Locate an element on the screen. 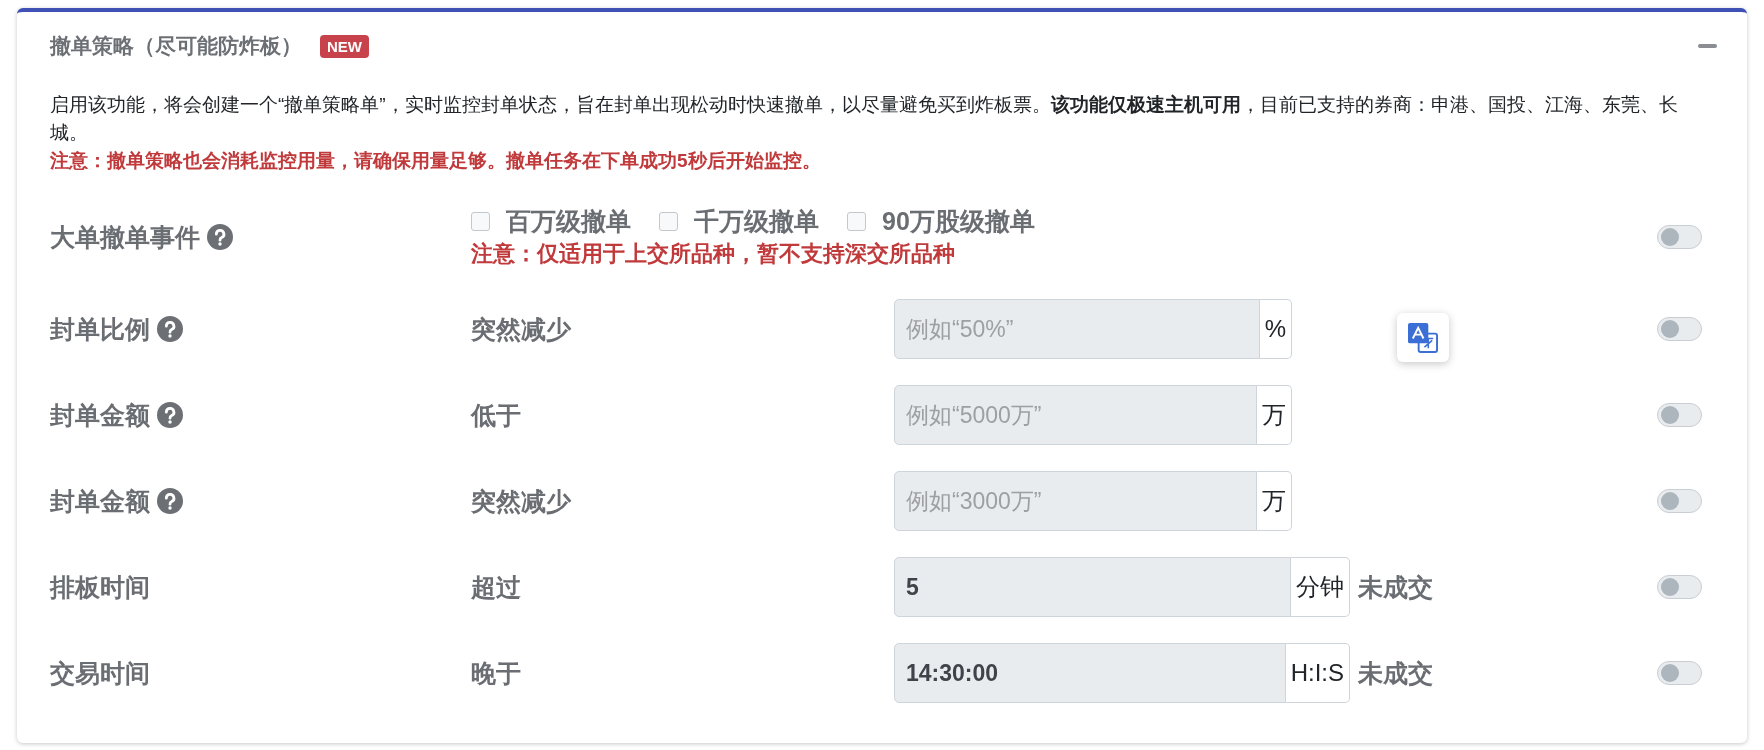 The width and height of the screenshot is (1764, 750). checkbox-label: 百万级撤单 is located at coordinates (568, 221).